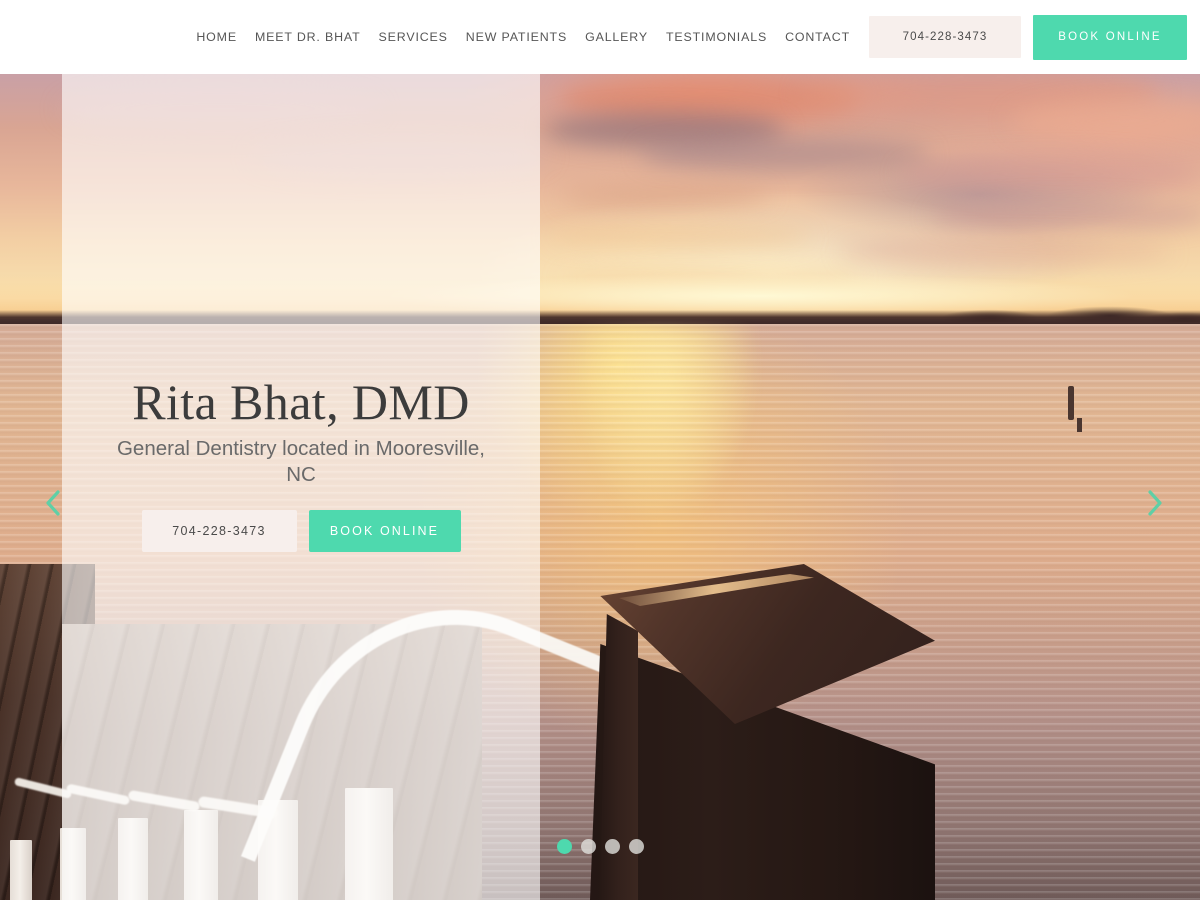  What do you see at coordinates (817, 37) in the screenshot?
I see `nav-item-contact: CONTACT` at bounding box center [817, 37].